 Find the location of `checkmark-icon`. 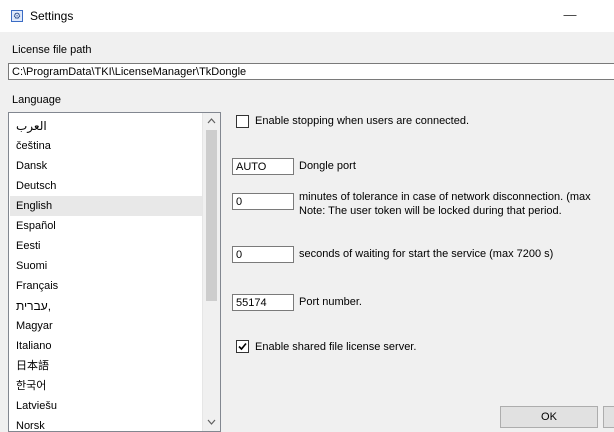

checkmark-icon is located at coordinates (242, 346).